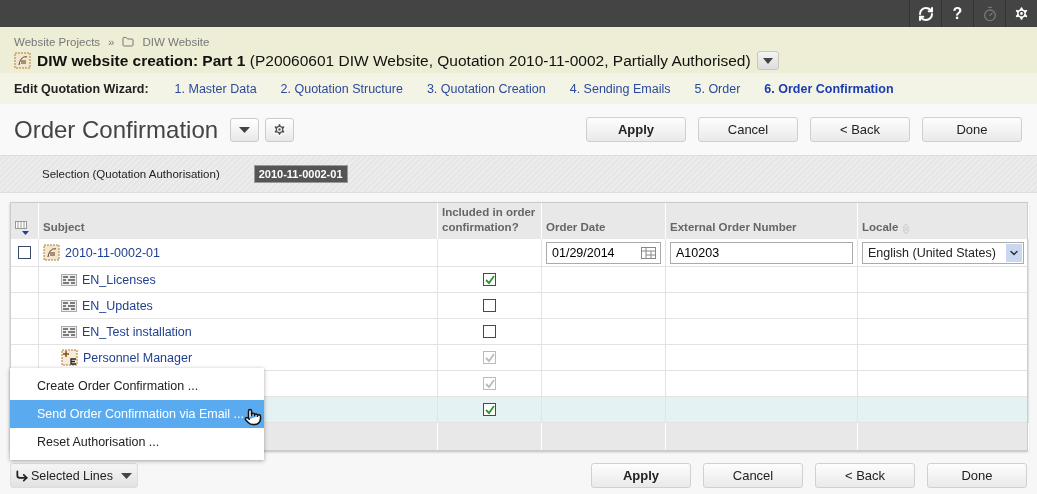 This screenshot has width=1037, height=494. I want to click on column-header: Included in order confirmation?, so click(489, 220).